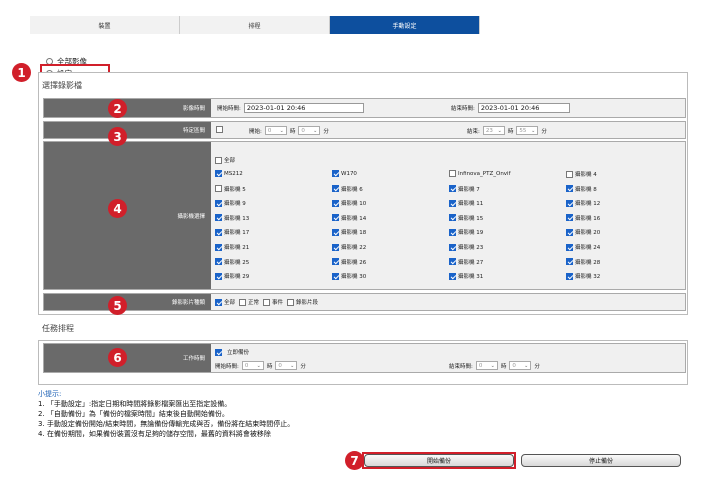 The width and height of the screenshot is (704, 482). What do you see at coordinates (232, 232) in the screenshot?
I see `camera-option: 攝影機 17` at bounding box center [232, 232].